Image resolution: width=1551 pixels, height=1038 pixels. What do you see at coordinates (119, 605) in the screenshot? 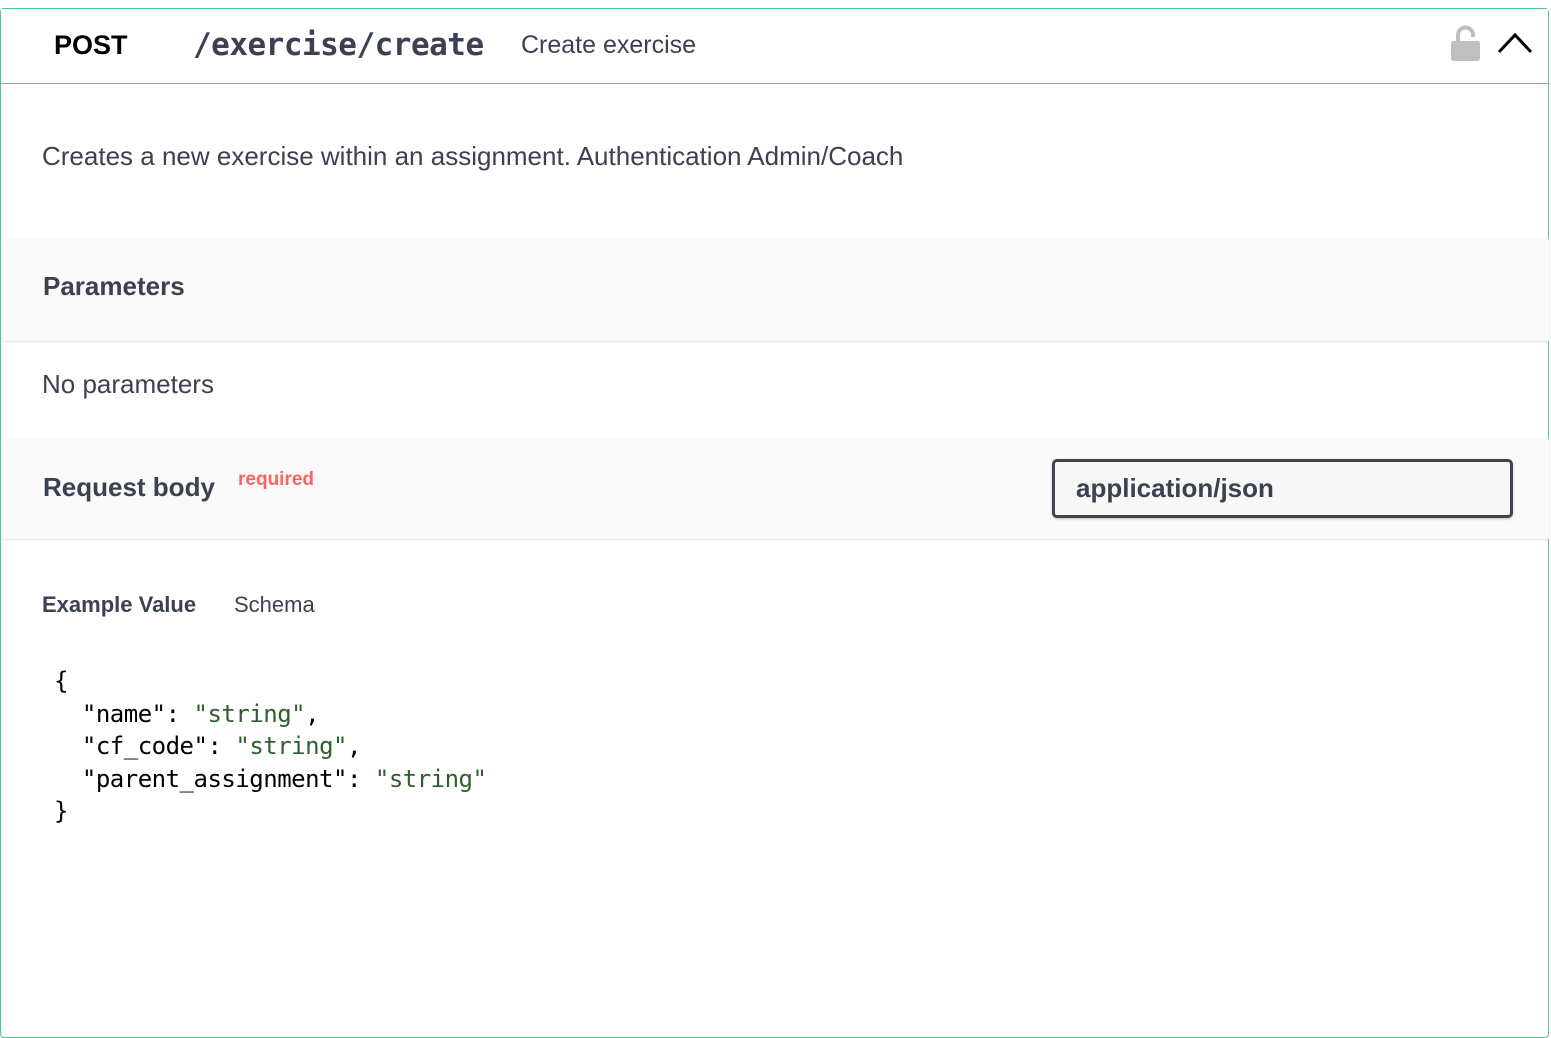
I see `tab-example-value: Example Value` at bounding box center [119, 605].